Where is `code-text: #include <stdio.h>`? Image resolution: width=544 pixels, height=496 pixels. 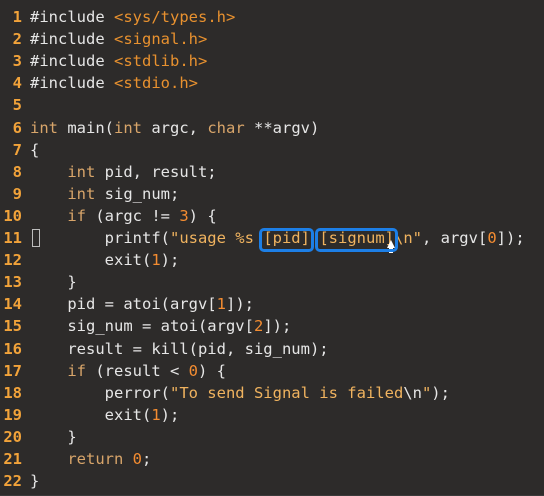 code-text: #include <stdio.h> is located at coordinates (114, 83).